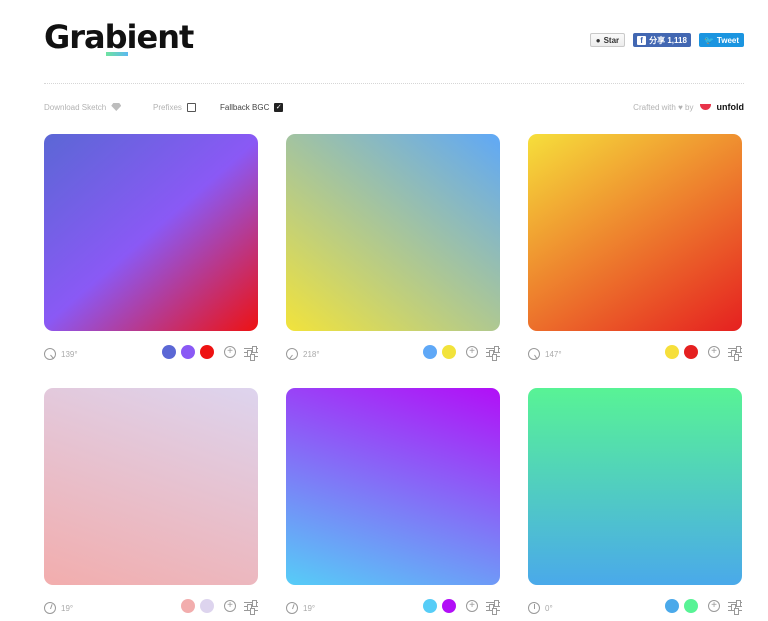 The height and width of the screenshot is (621, 768). Describe the element at coordinates (119, 37) in the screenshot. I see `grabient-logo: Grabient` at that location.